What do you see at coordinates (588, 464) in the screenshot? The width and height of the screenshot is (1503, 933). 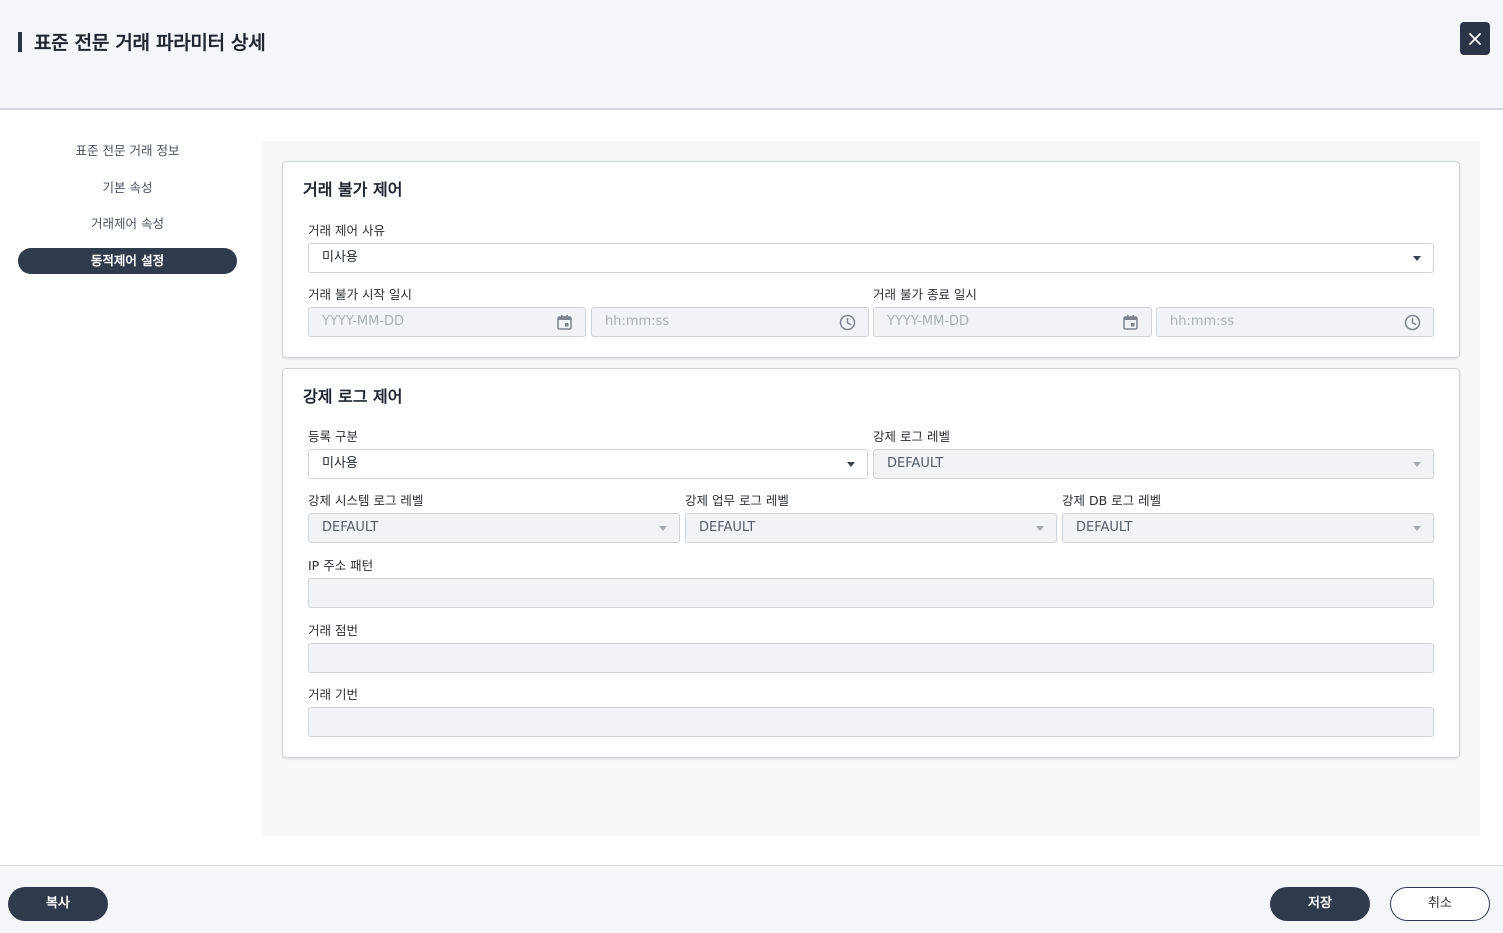 I see `registration-type-select: 미사용` at bounding box center [588, 464].